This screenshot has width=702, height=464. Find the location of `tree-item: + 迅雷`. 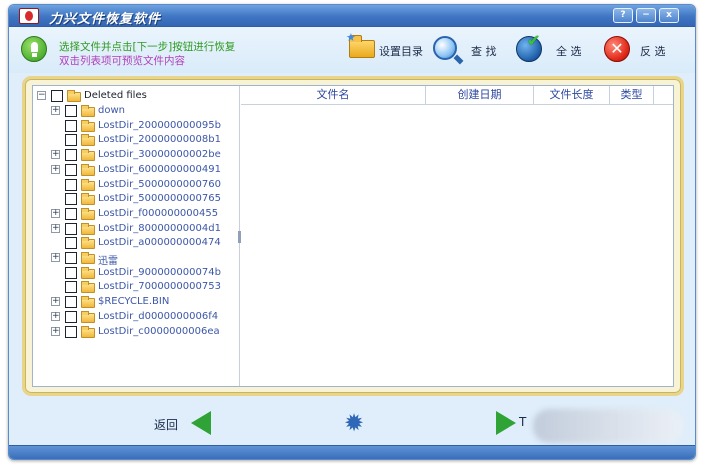

tree-item: + 迅雷 is located at coordinates (144, 259).